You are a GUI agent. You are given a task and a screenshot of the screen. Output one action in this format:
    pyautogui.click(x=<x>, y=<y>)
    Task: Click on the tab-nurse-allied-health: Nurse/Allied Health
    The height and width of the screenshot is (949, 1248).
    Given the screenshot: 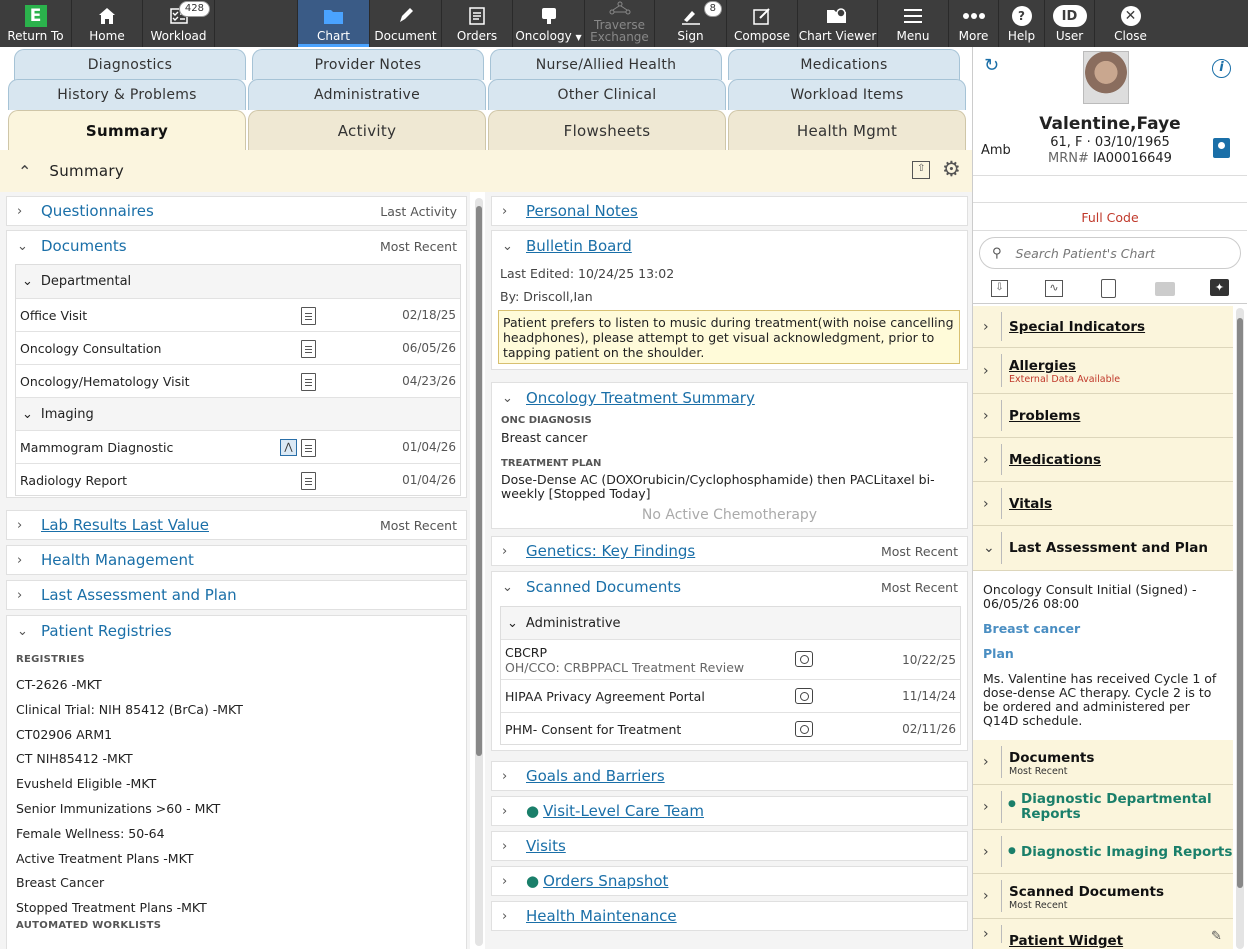 What is the action you would take?
    pyautogui.click(x=606, y=64)
    